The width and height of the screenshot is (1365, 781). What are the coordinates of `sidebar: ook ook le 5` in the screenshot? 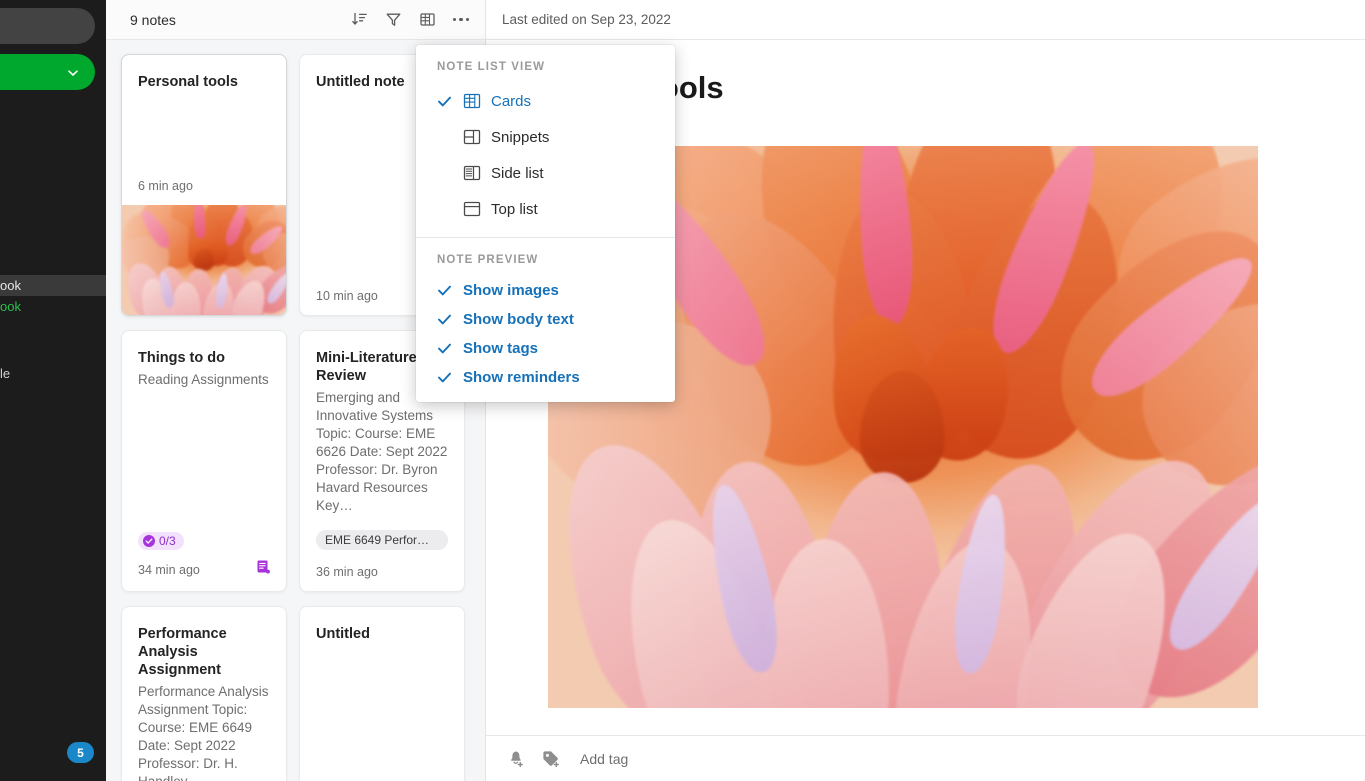 It's located at (53, 390).